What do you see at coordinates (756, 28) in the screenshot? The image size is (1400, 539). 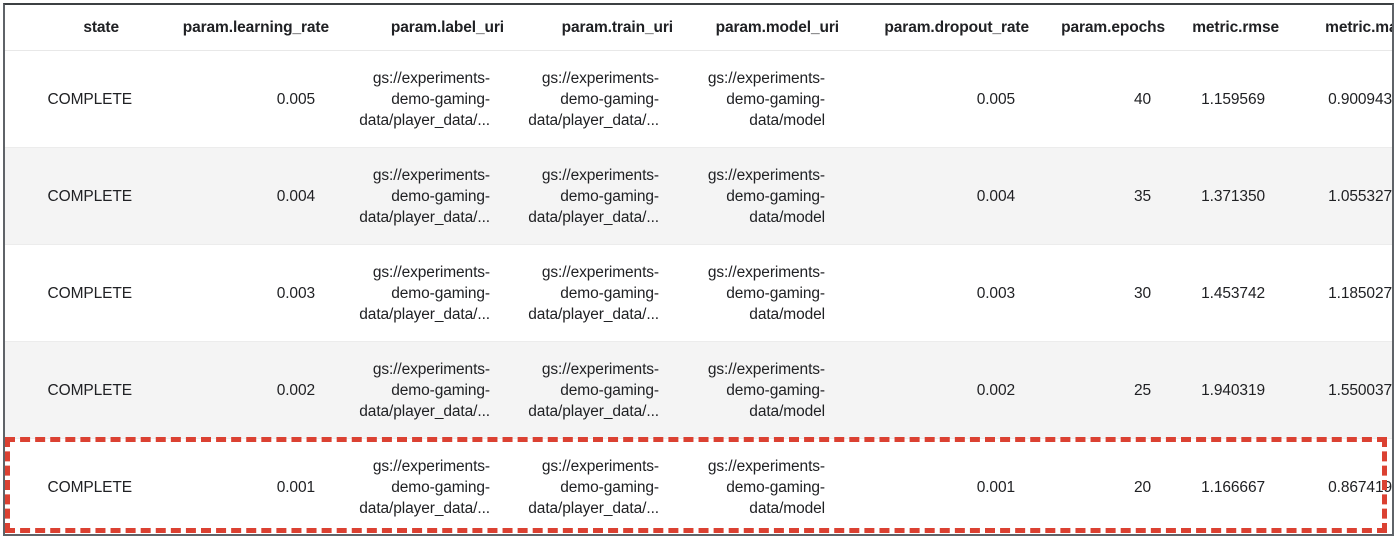 I see `column-header-model-uri: param.model_uri` at bounding box center [756, 28].